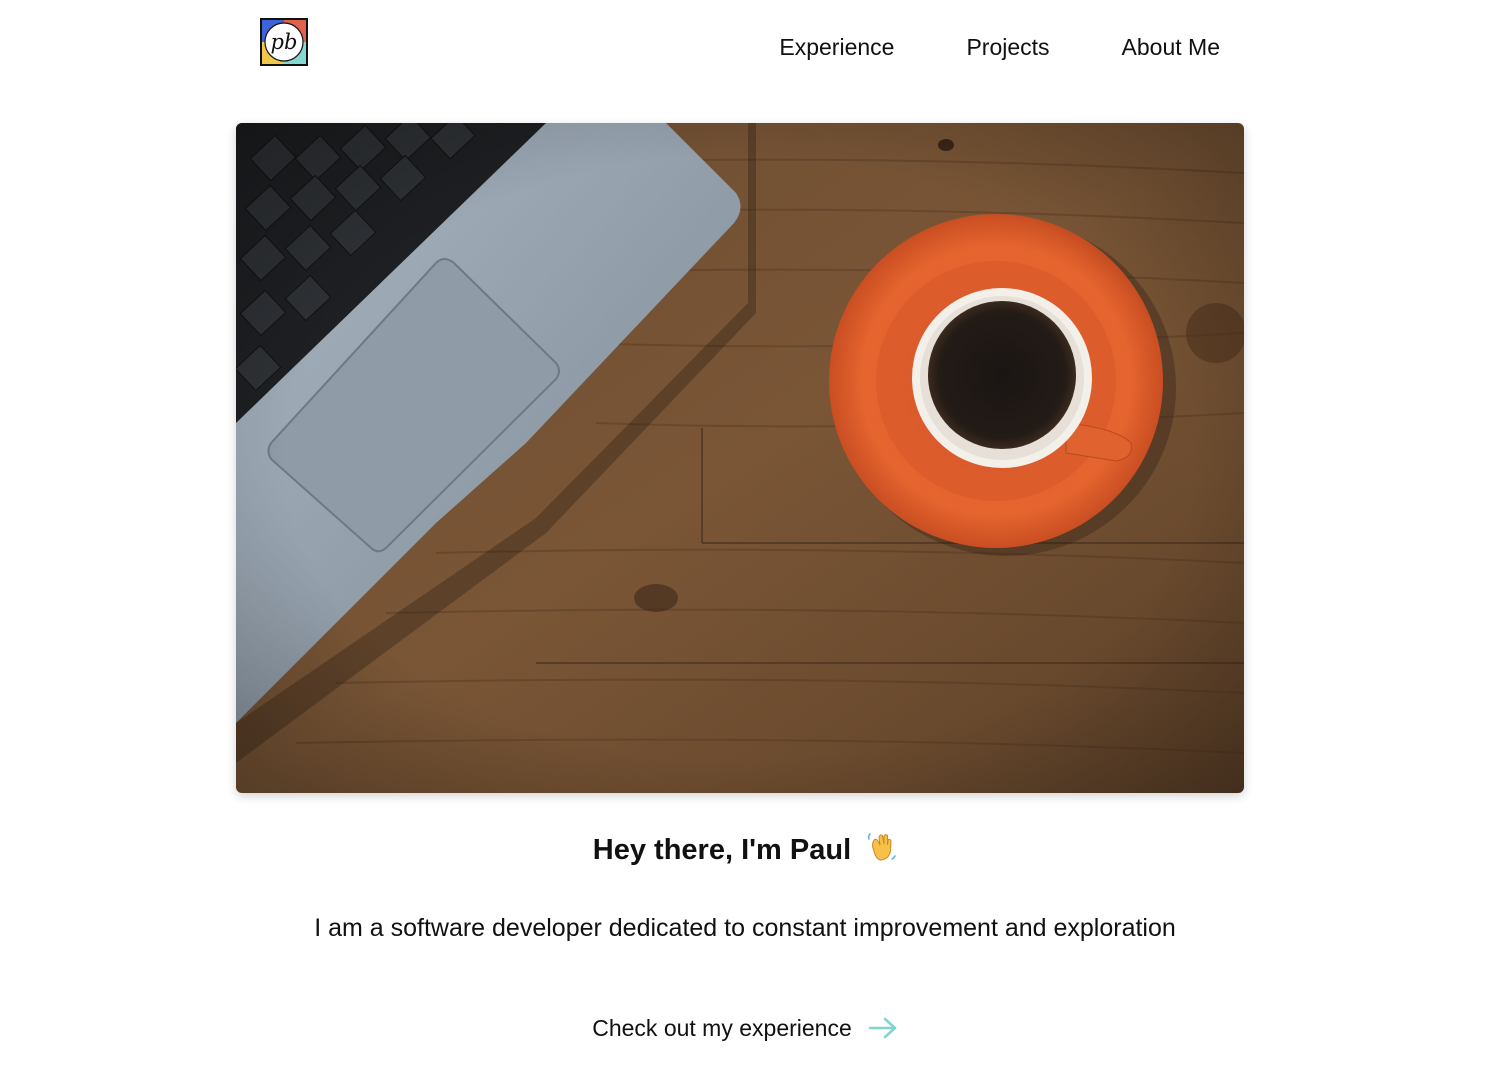 This screenshot has width=1490, height=1076. What do you see at coordinates (836, 47) in the screenshot?
I see `nav-experience: Experience` at bounding box center [836, 47].